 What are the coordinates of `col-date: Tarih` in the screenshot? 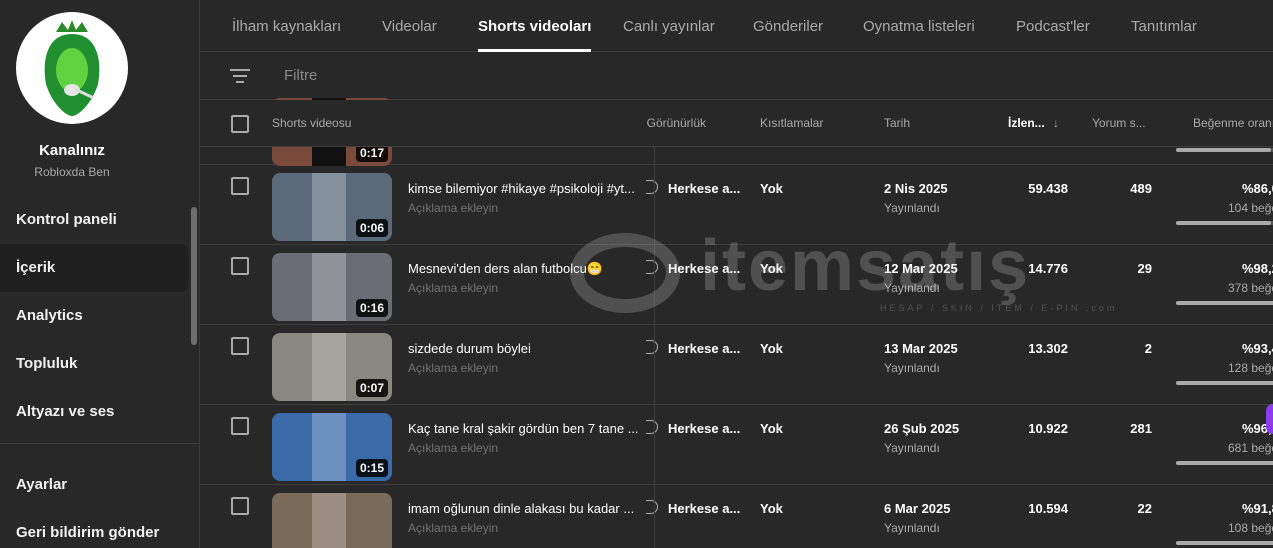 It's located at (897, 123).